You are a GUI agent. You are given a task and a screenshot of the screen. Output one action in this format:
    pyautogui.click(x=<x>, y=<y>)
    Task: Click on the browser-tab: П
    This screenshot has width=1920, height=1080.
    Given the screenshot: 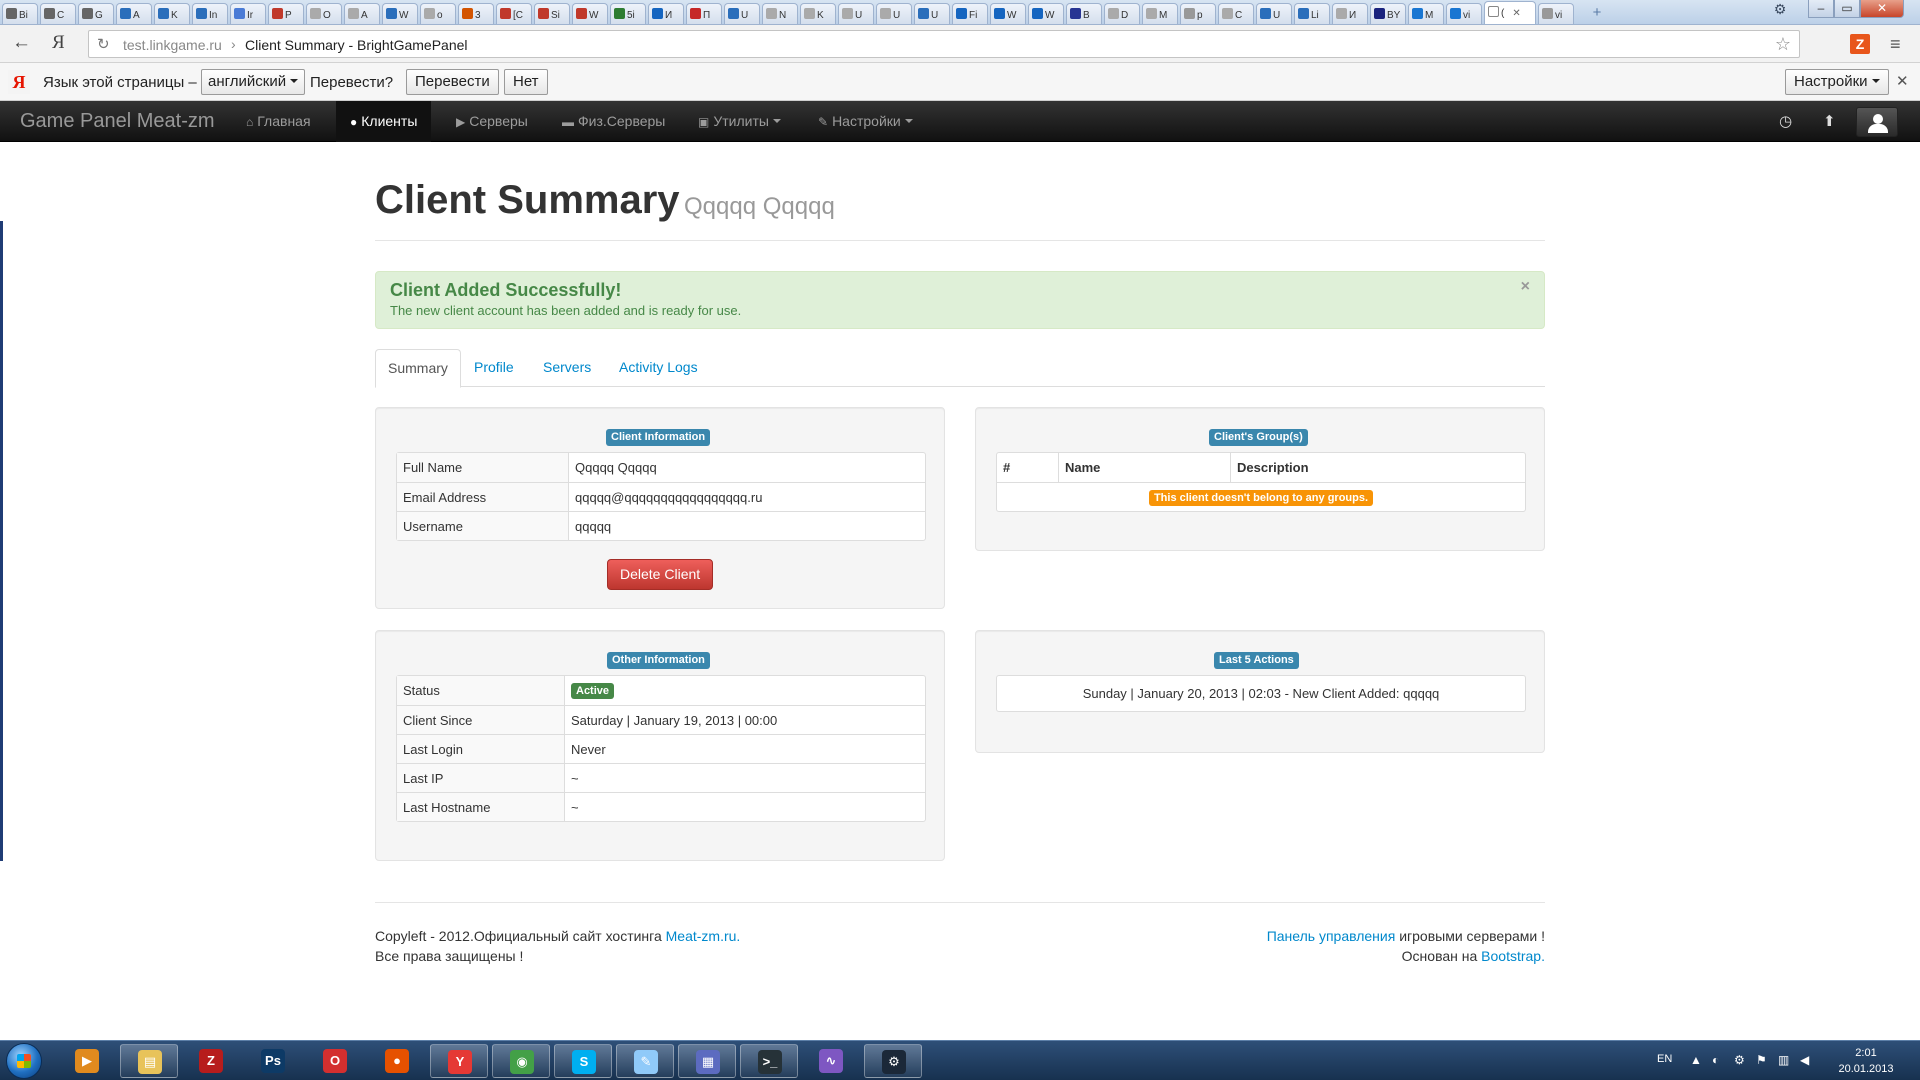 What is the action you would take?
    pyautogui.click(x=704, y=13)
    